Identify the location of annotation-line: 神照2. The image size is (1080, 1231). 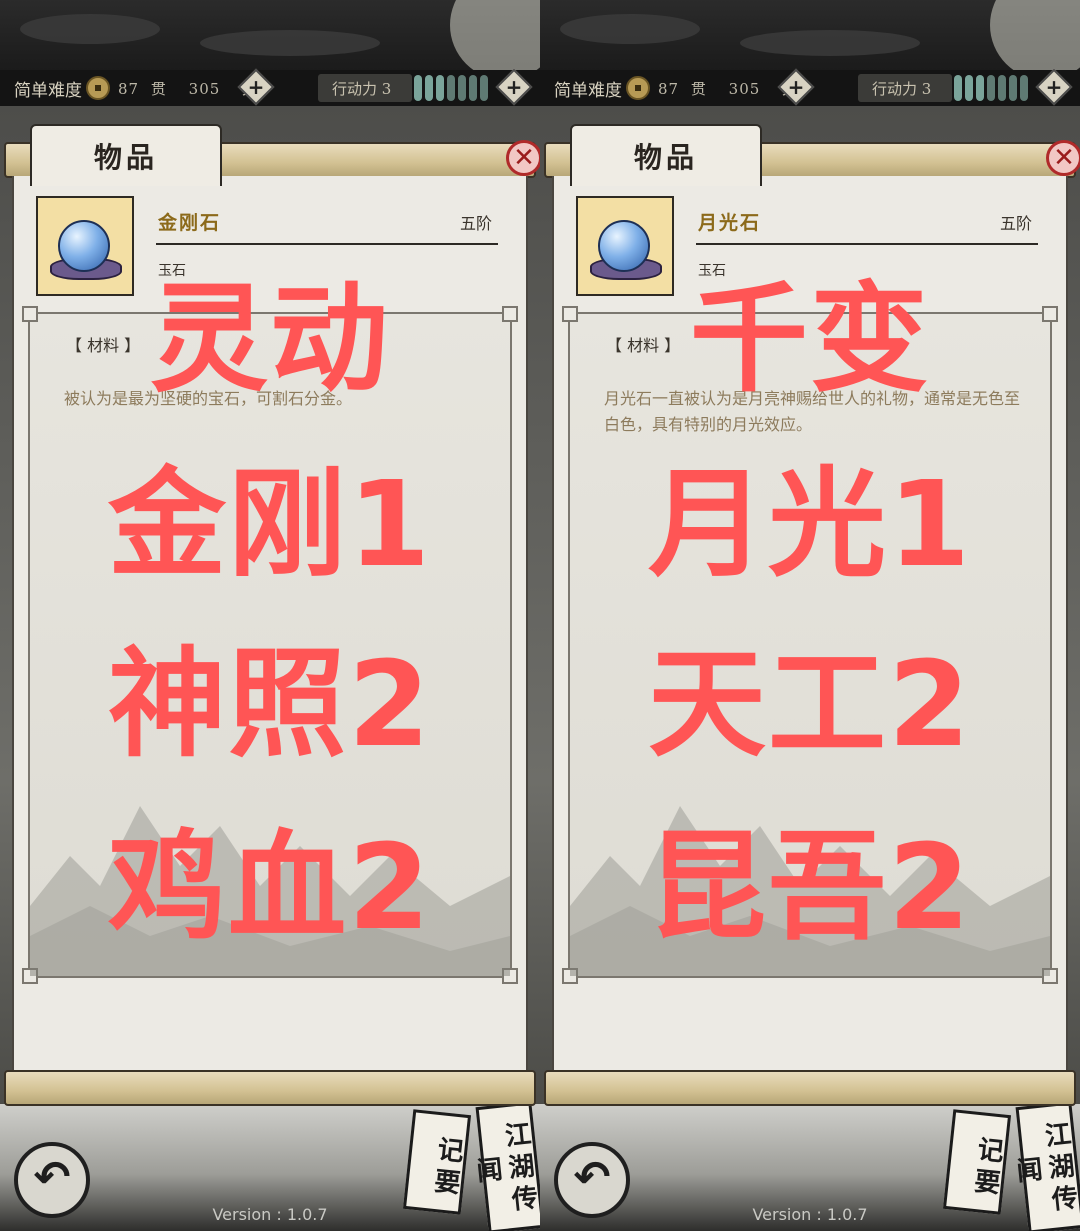
(270, 704).